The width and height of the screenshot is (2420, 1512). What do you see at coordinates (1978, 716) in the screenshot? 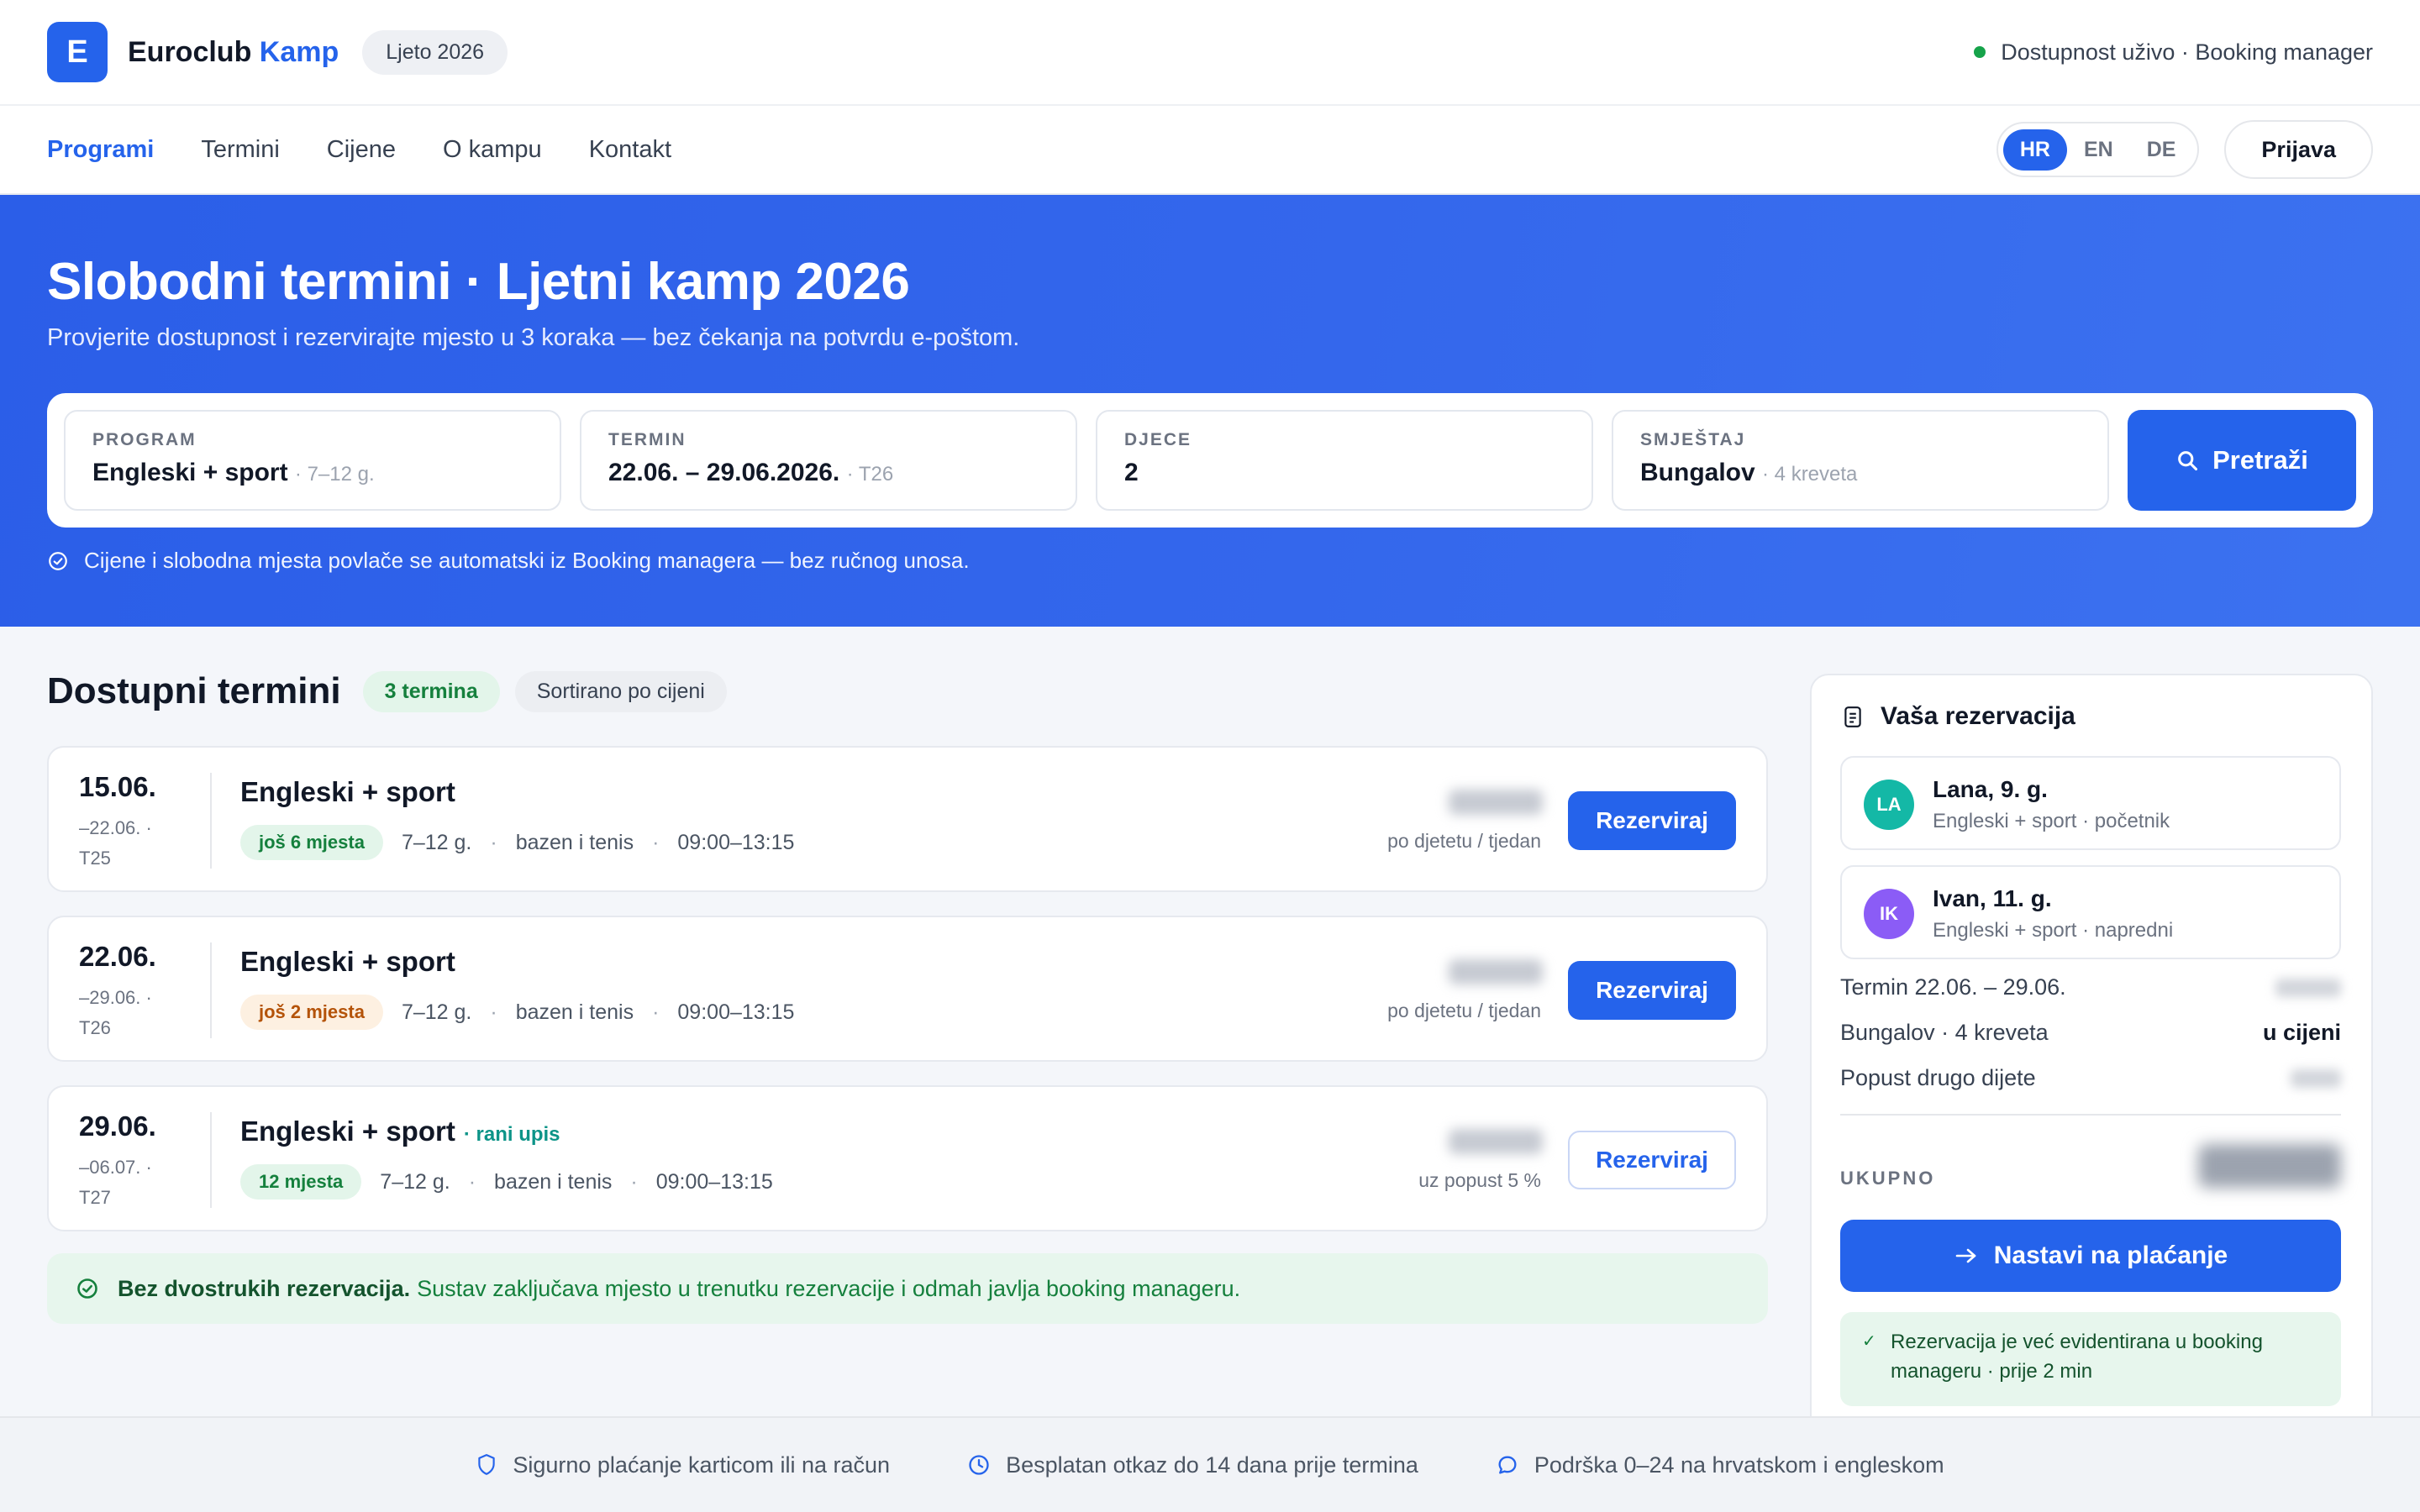
I see `reservation-title: Vaša rezervacija` at bounding box center [1978, 716].